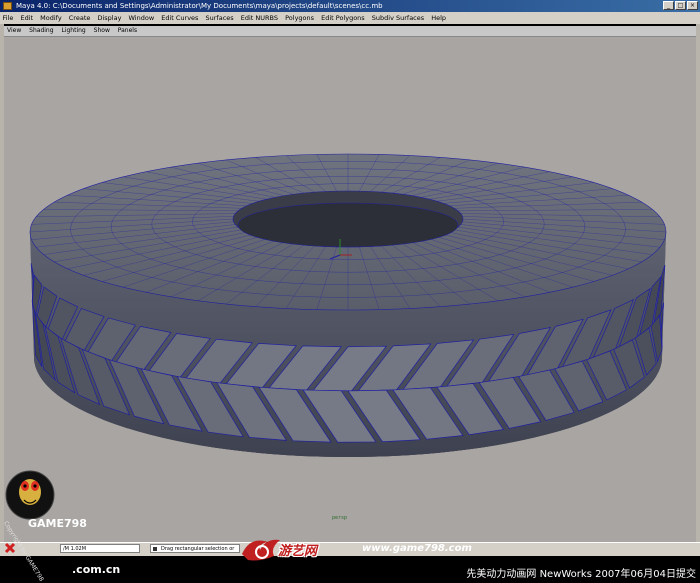 The height and width of the screenshot is (583, 700). Describe the element at coordinates (14, 31) in the screenshot. I see `panel-menu-view: View` at that location.